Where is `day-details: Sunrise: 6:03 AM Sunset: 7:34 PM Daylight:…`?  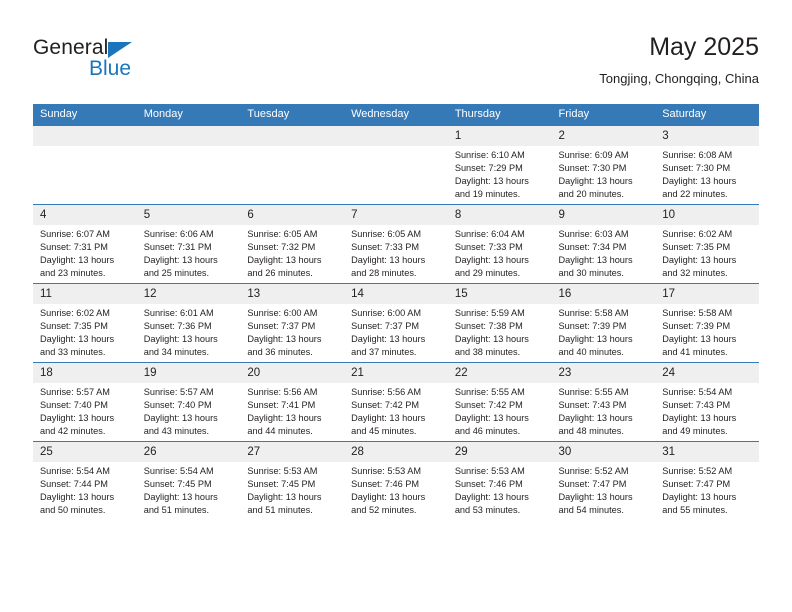
day-details: Sunrise: 6:03 AM Sunset: 7:34 PM Daylight:… is located at coordinates (604, 252).